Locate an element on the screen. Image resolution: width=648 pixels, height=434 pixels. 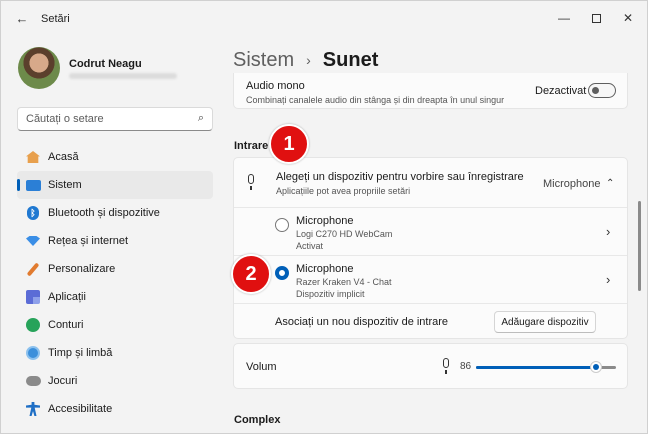
search-input is located at coordinates (106, 119).